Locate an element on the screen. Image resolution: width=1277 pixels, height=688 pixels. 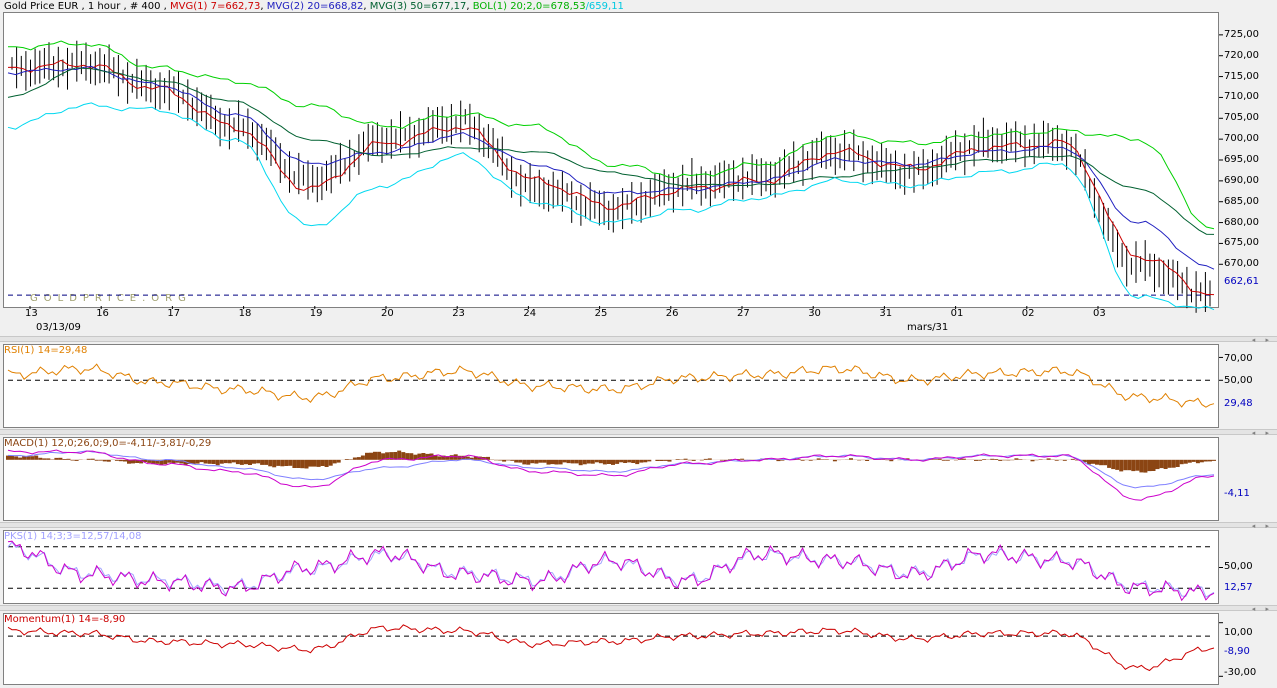
macd-line is located at coordinates (611, 475).